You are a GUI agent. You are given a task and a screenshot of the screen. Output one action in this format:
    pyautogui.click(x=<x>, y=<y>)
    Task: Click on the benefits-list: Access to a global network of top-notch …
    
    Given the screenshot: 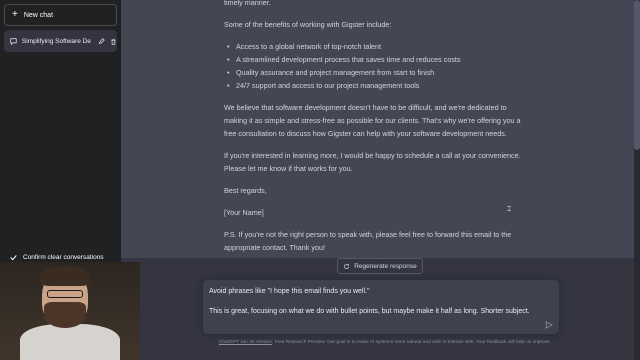 What is the action you would take?
    pyautogui.click(x=374, y=66)
    